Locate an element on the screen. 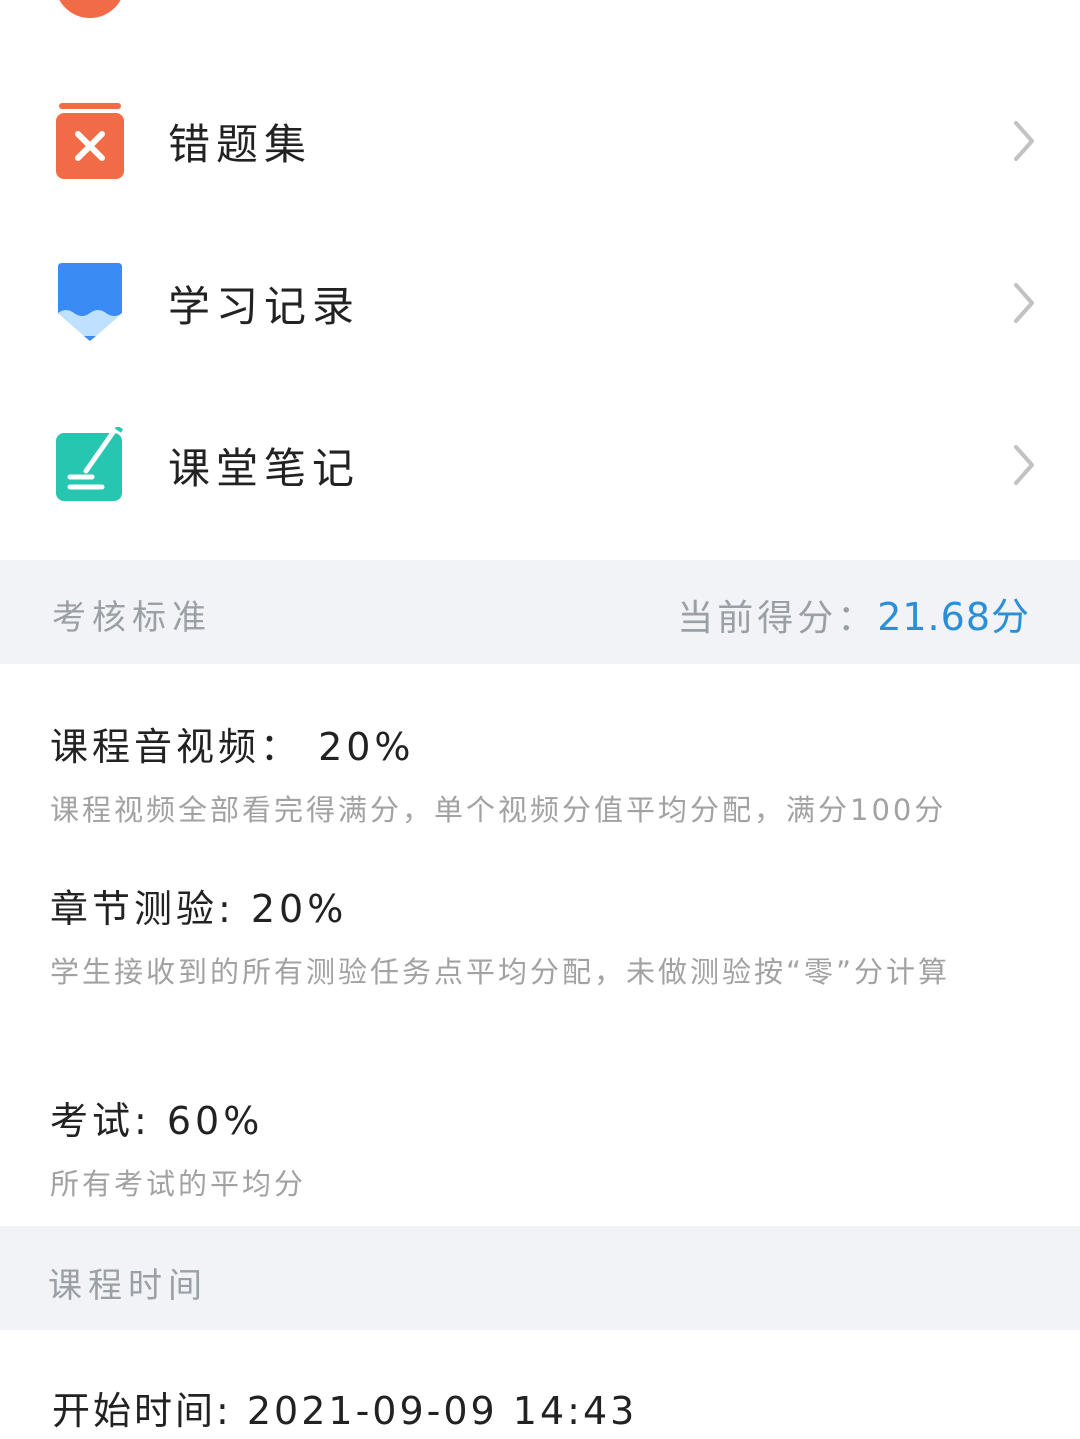 This screenshot has height=1439, width=1080. partial-menu-icon is located at coordinates (90, 9).